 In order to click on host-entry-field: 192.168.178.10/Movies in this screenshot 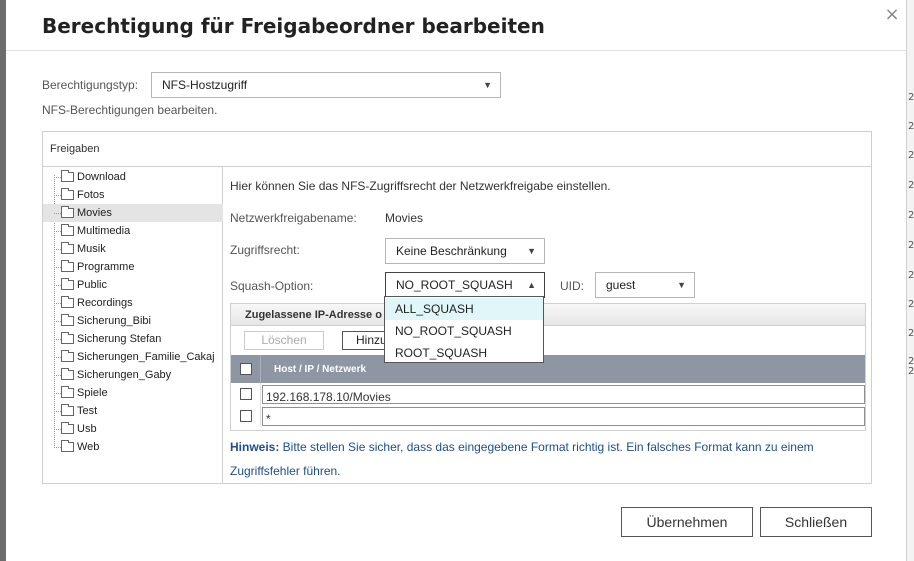, I will do `click(563, 394)`.